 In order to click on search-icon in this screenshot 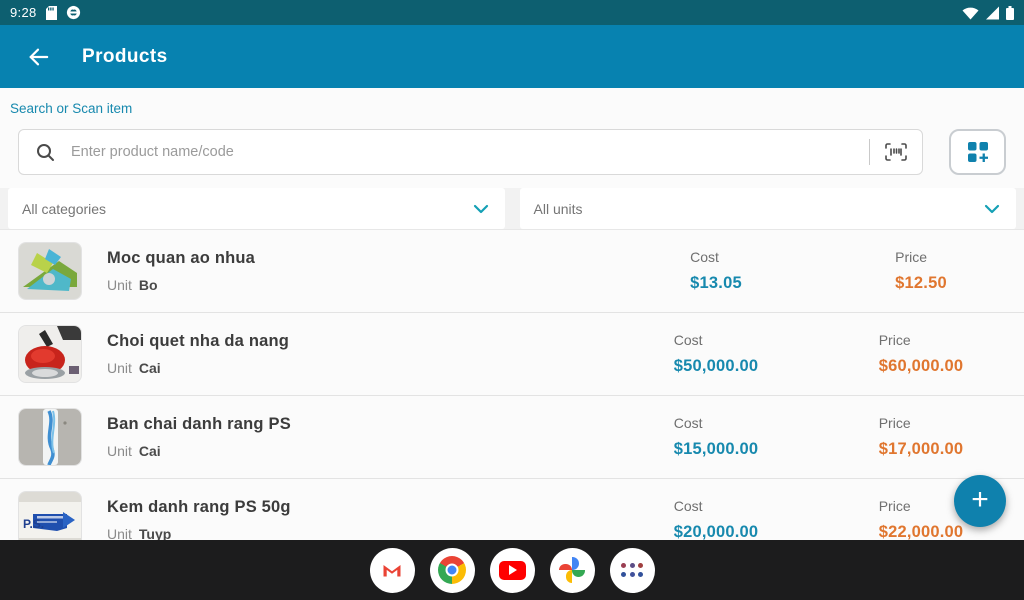, I will do `click(45, 152)`.